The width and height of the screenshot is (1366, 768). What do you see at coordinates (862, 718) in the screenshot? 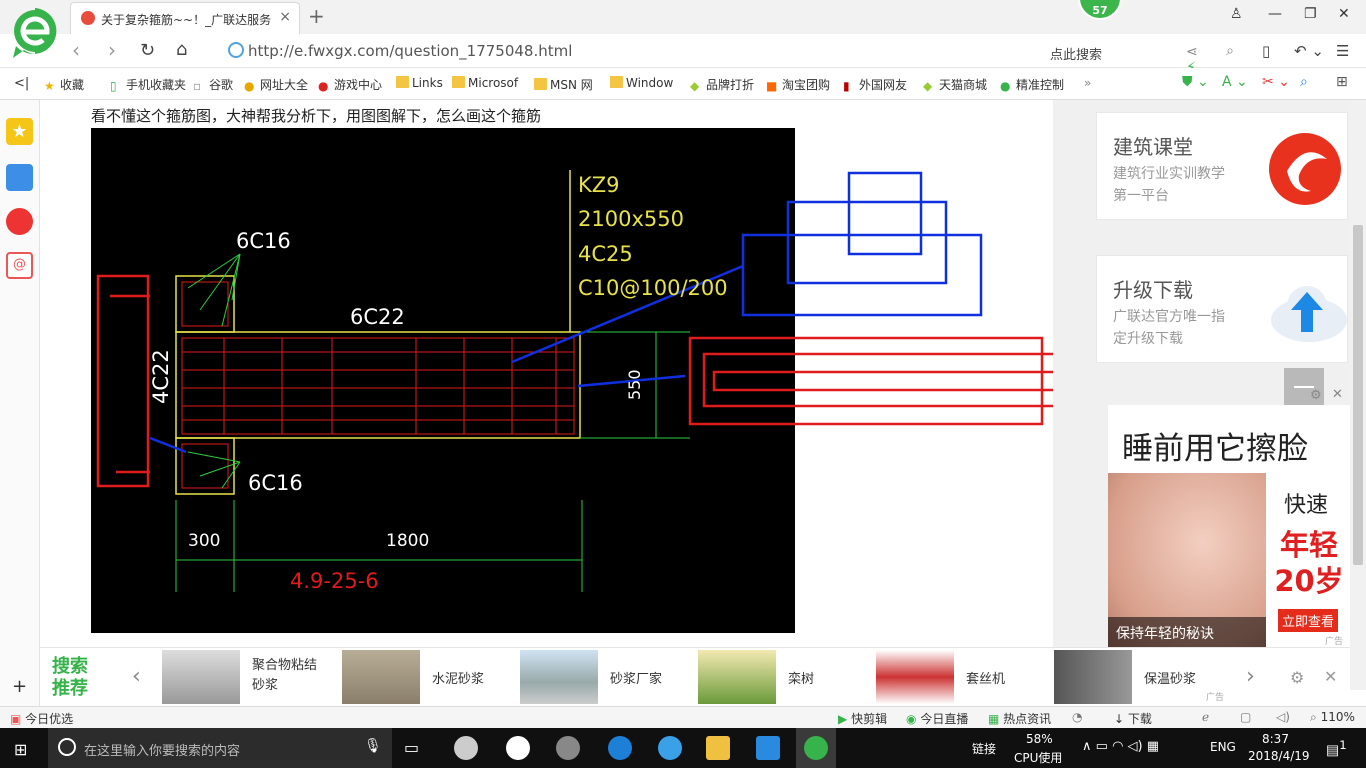
I see `status-clip: ▶ 快剪辑` at bounding box center [862, 718].